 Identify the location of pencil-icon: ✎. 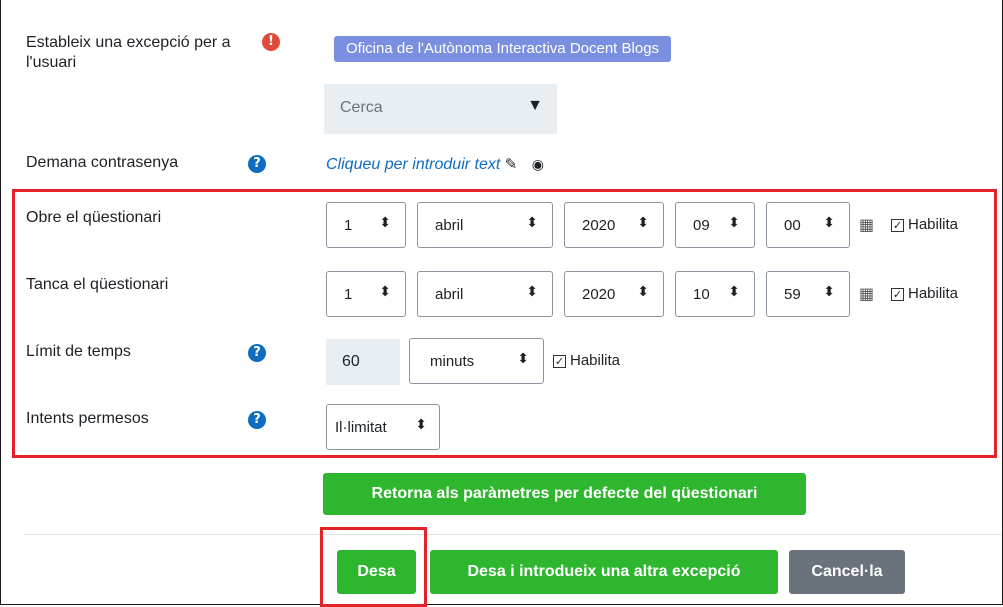
(511, 164).